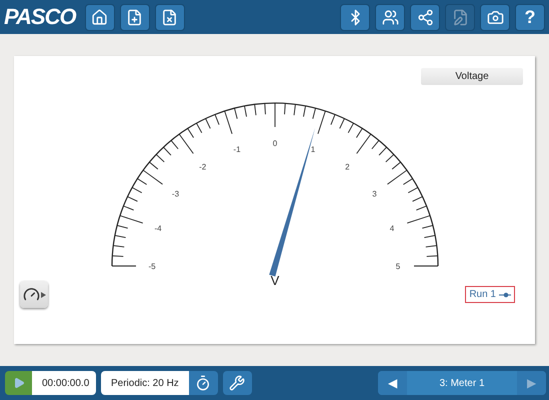 The height and width of the screenshot is (400, 549). I want to click on line-marker-icon, so click(505, 295).